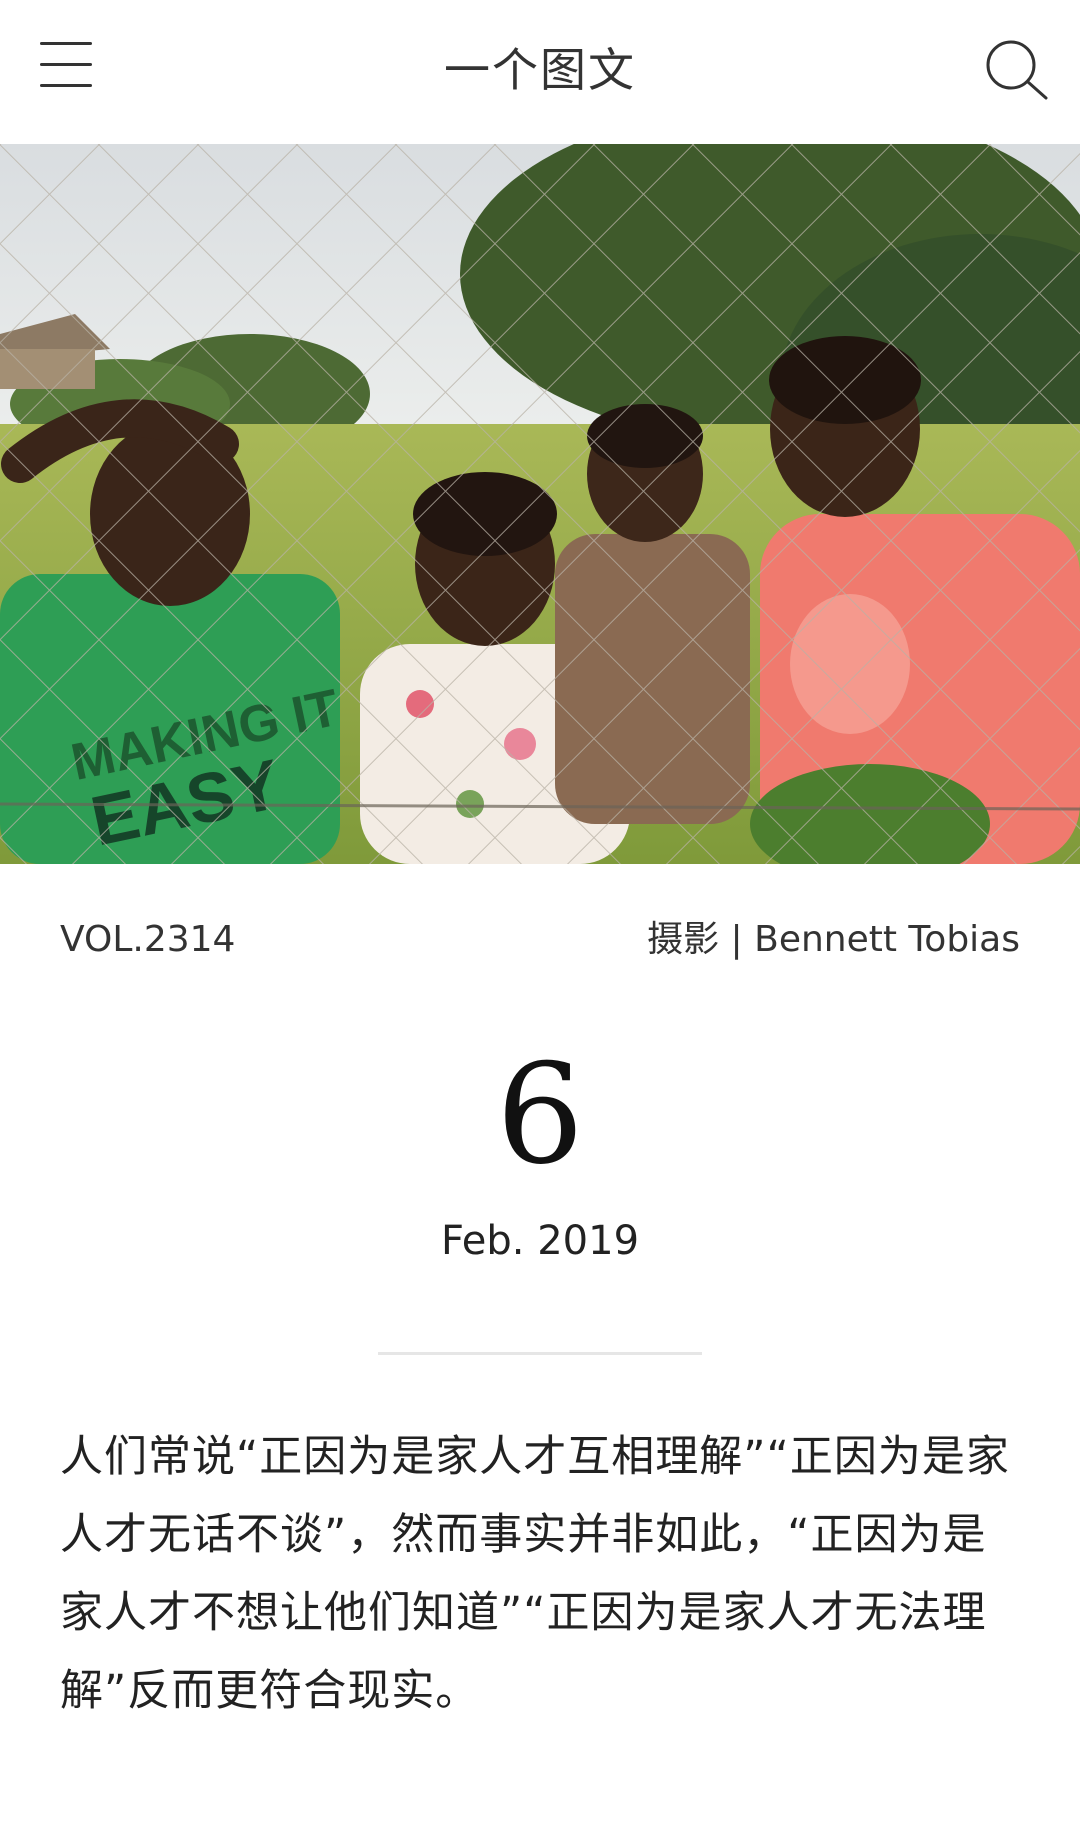 The width and height of the screenshot is (1080, 1836). What do you see at coordinates (148, 939) in the screenshot?
I see `volume-number: VOL.2314` at bounding box center [148, 939].